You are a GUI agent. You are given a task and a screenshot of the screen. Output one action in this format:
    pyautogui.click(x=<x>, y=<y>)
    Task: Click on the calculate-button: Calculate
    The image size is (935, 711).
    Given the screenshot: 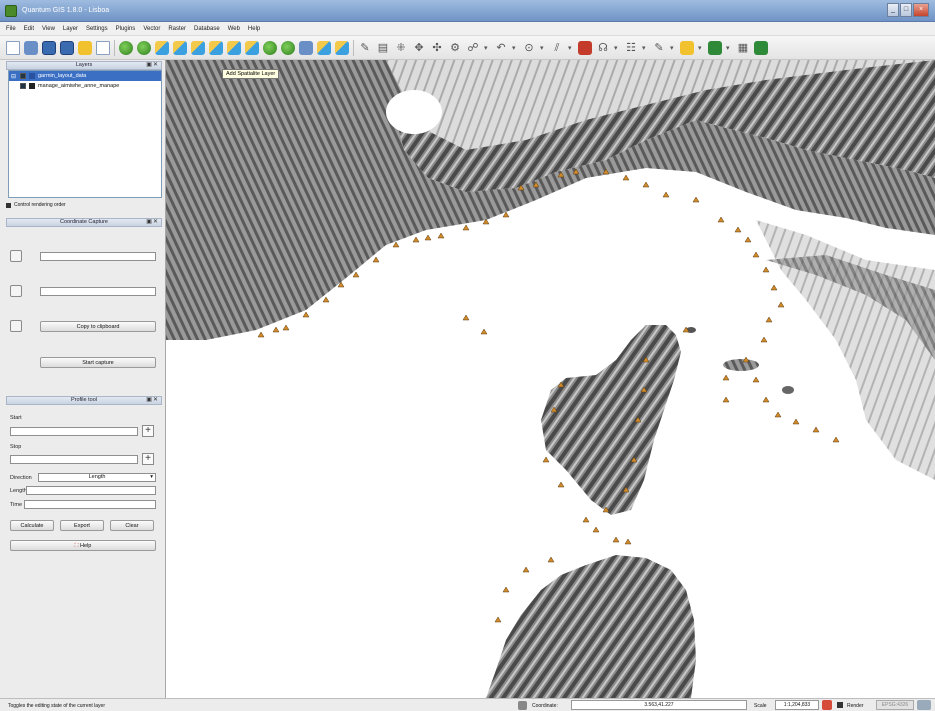 What is the action you would take?
    pyautogui.click(x=32, y=525)
    